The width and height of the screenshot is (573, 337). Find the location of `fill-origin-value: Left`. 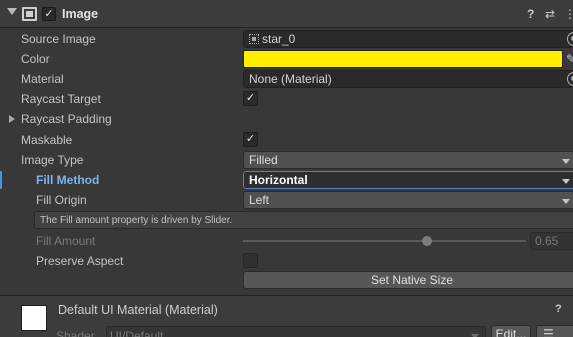

fill-origin-value: Left is located at coordinates (259, 200).